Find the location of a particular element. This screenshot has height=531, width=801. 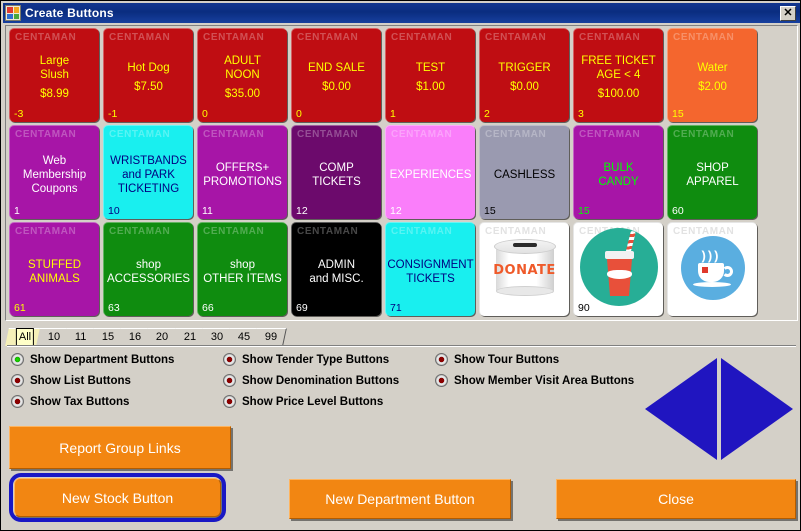

product-button-caption: CASHLESS is located at coordinates (524, 174).